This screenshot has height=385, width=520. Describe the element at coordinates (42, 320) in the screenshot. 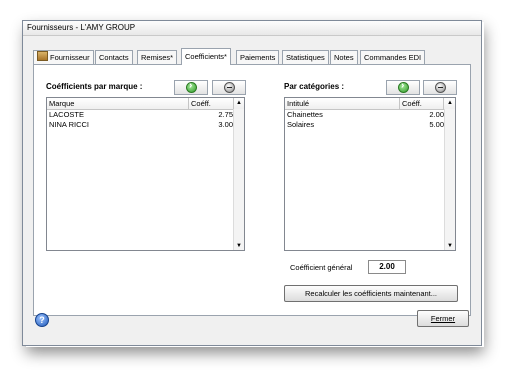

I see `help-icon: ?` at that location.